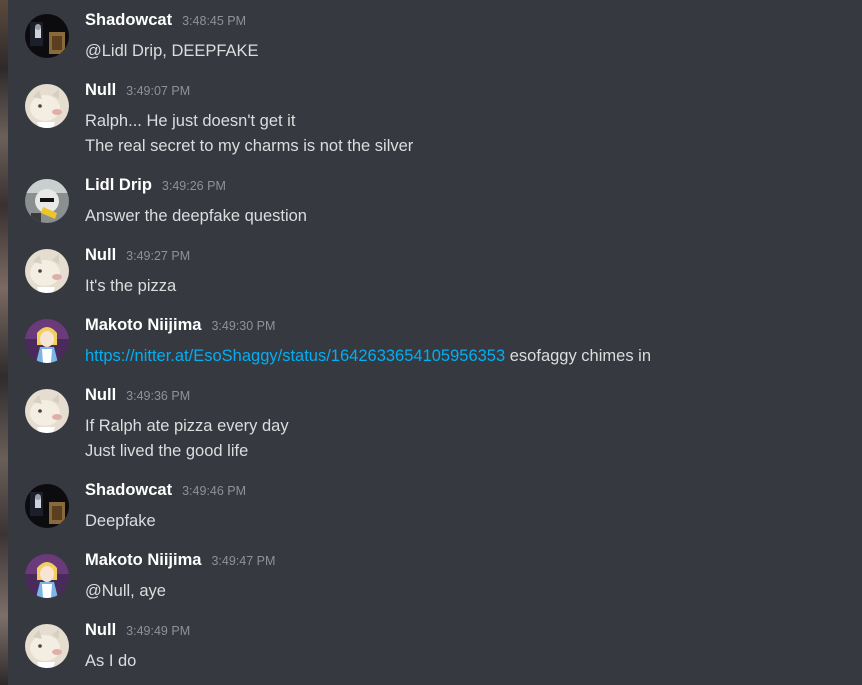 This screenshot has width=862, height=685. I want to click on author-name: Lidl Drip, so click(118, 185).